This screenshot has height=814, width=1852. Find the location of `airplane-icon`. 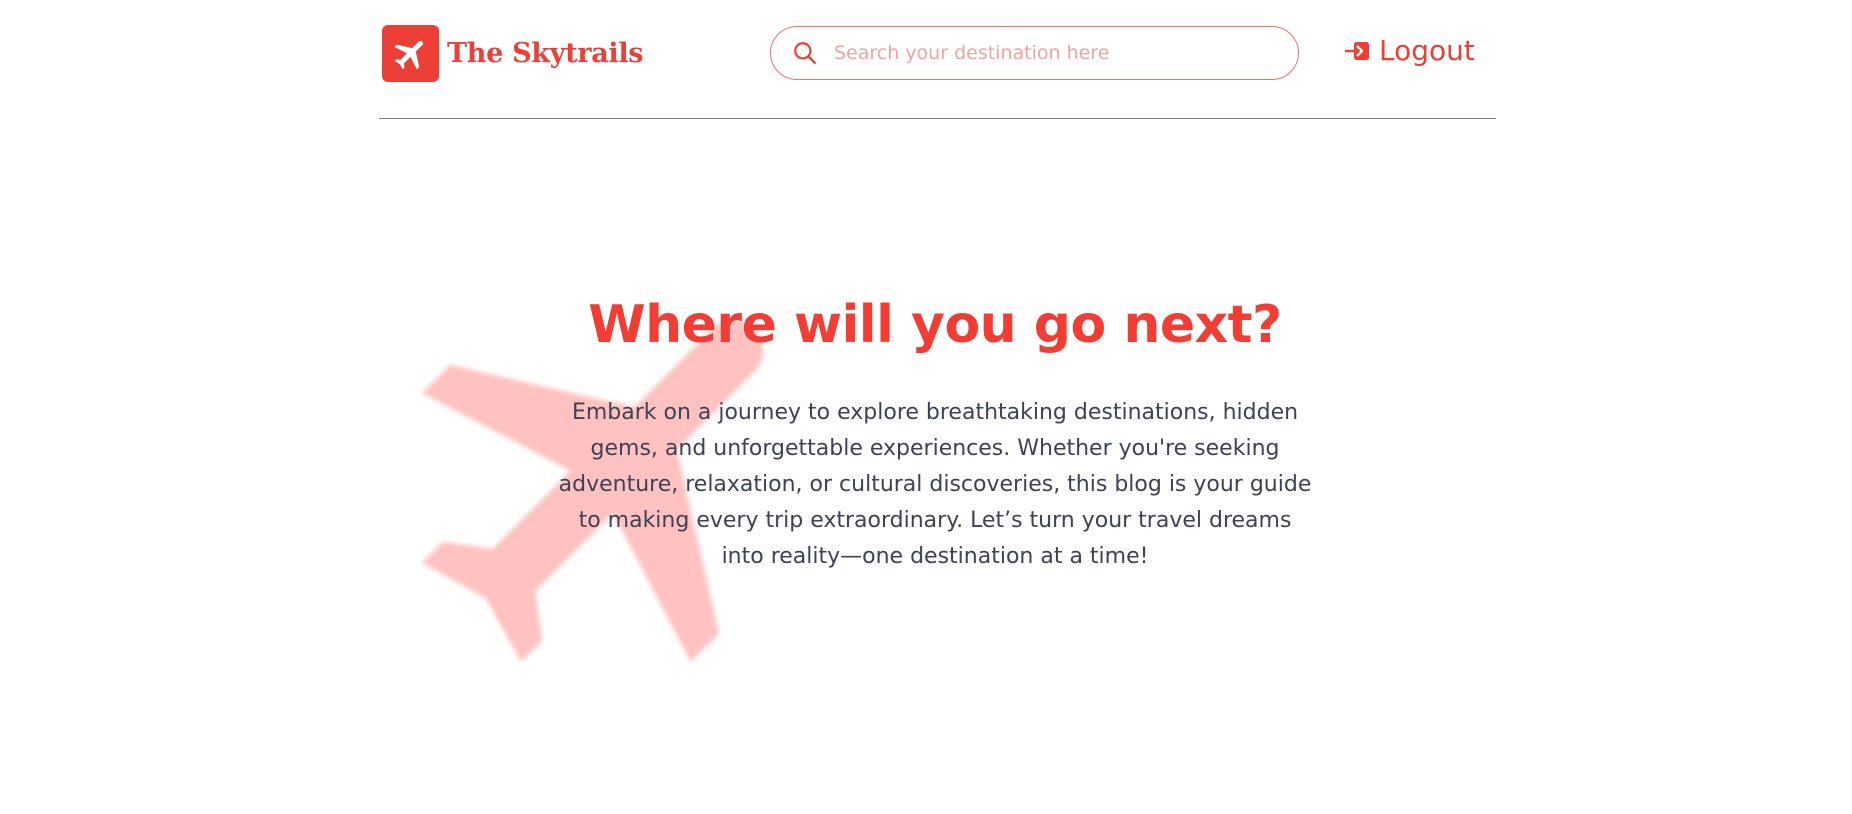

airplane-icon is located at coordinates (410, 53).